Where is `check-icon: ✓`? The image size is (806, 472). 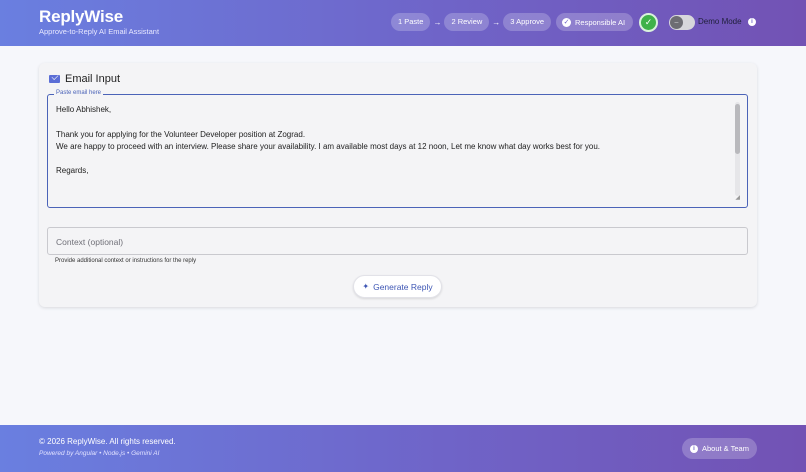
check-icon: ✓ is located at coordinates (566, 22).